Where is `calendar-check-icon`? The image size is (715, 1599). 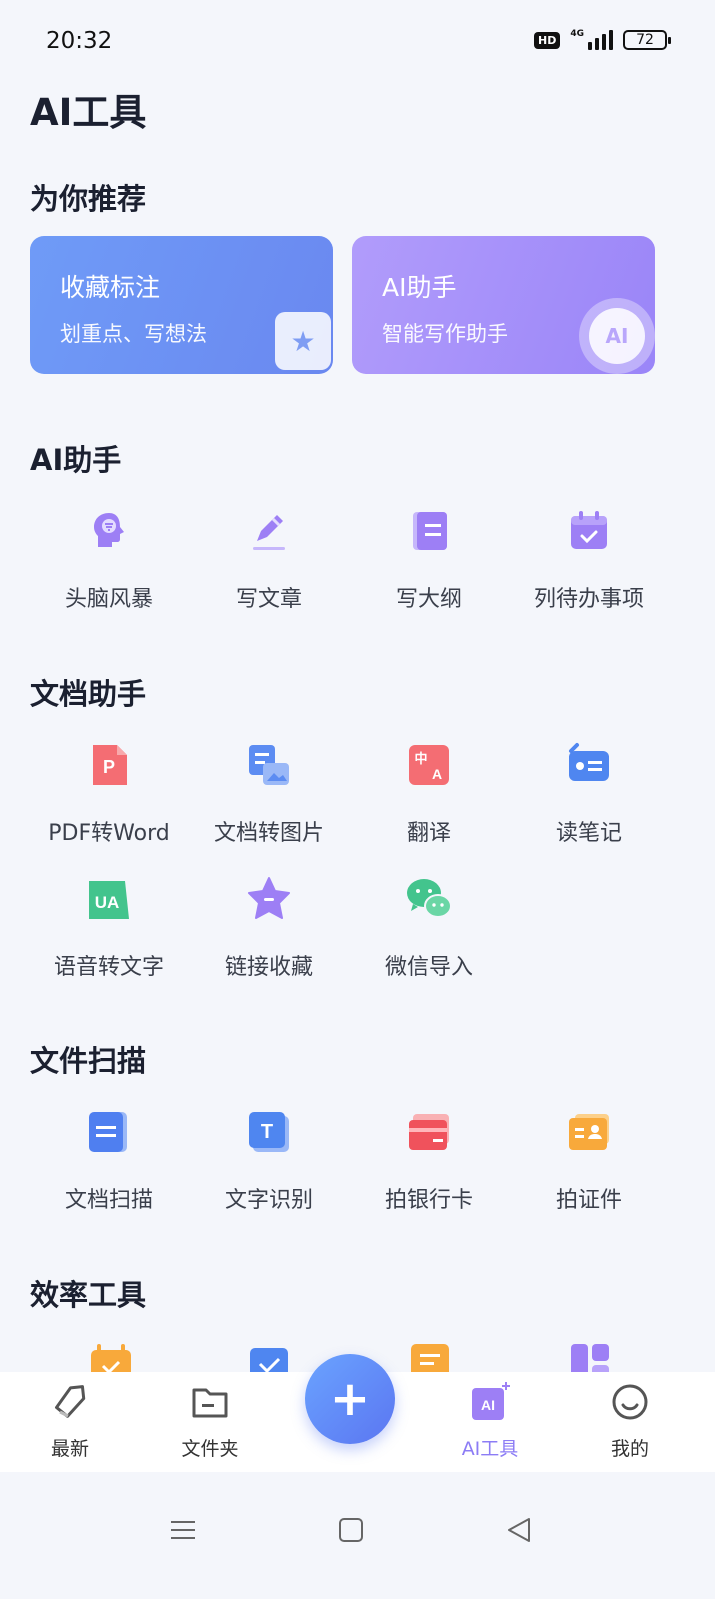 calendar-check-icon is located at coordinates (589, 531).